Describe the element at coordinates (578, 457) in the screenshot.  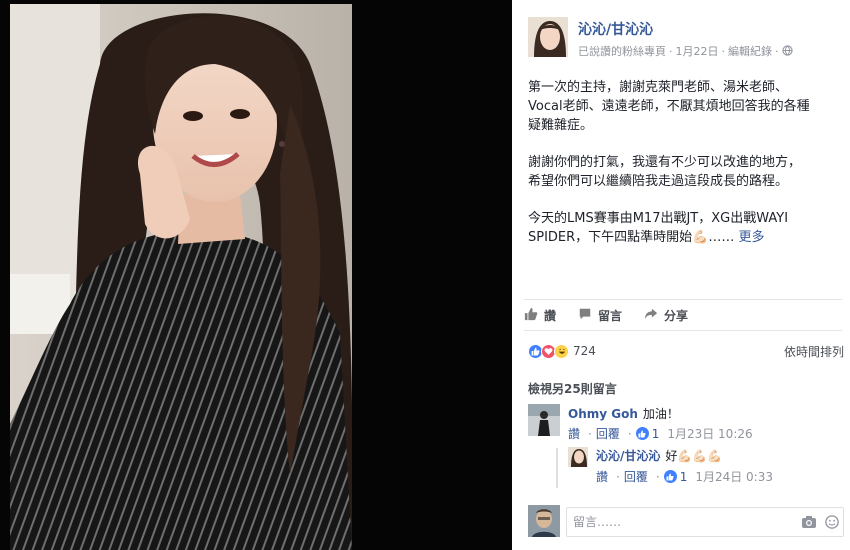
I see `replier-avatar` at that location.